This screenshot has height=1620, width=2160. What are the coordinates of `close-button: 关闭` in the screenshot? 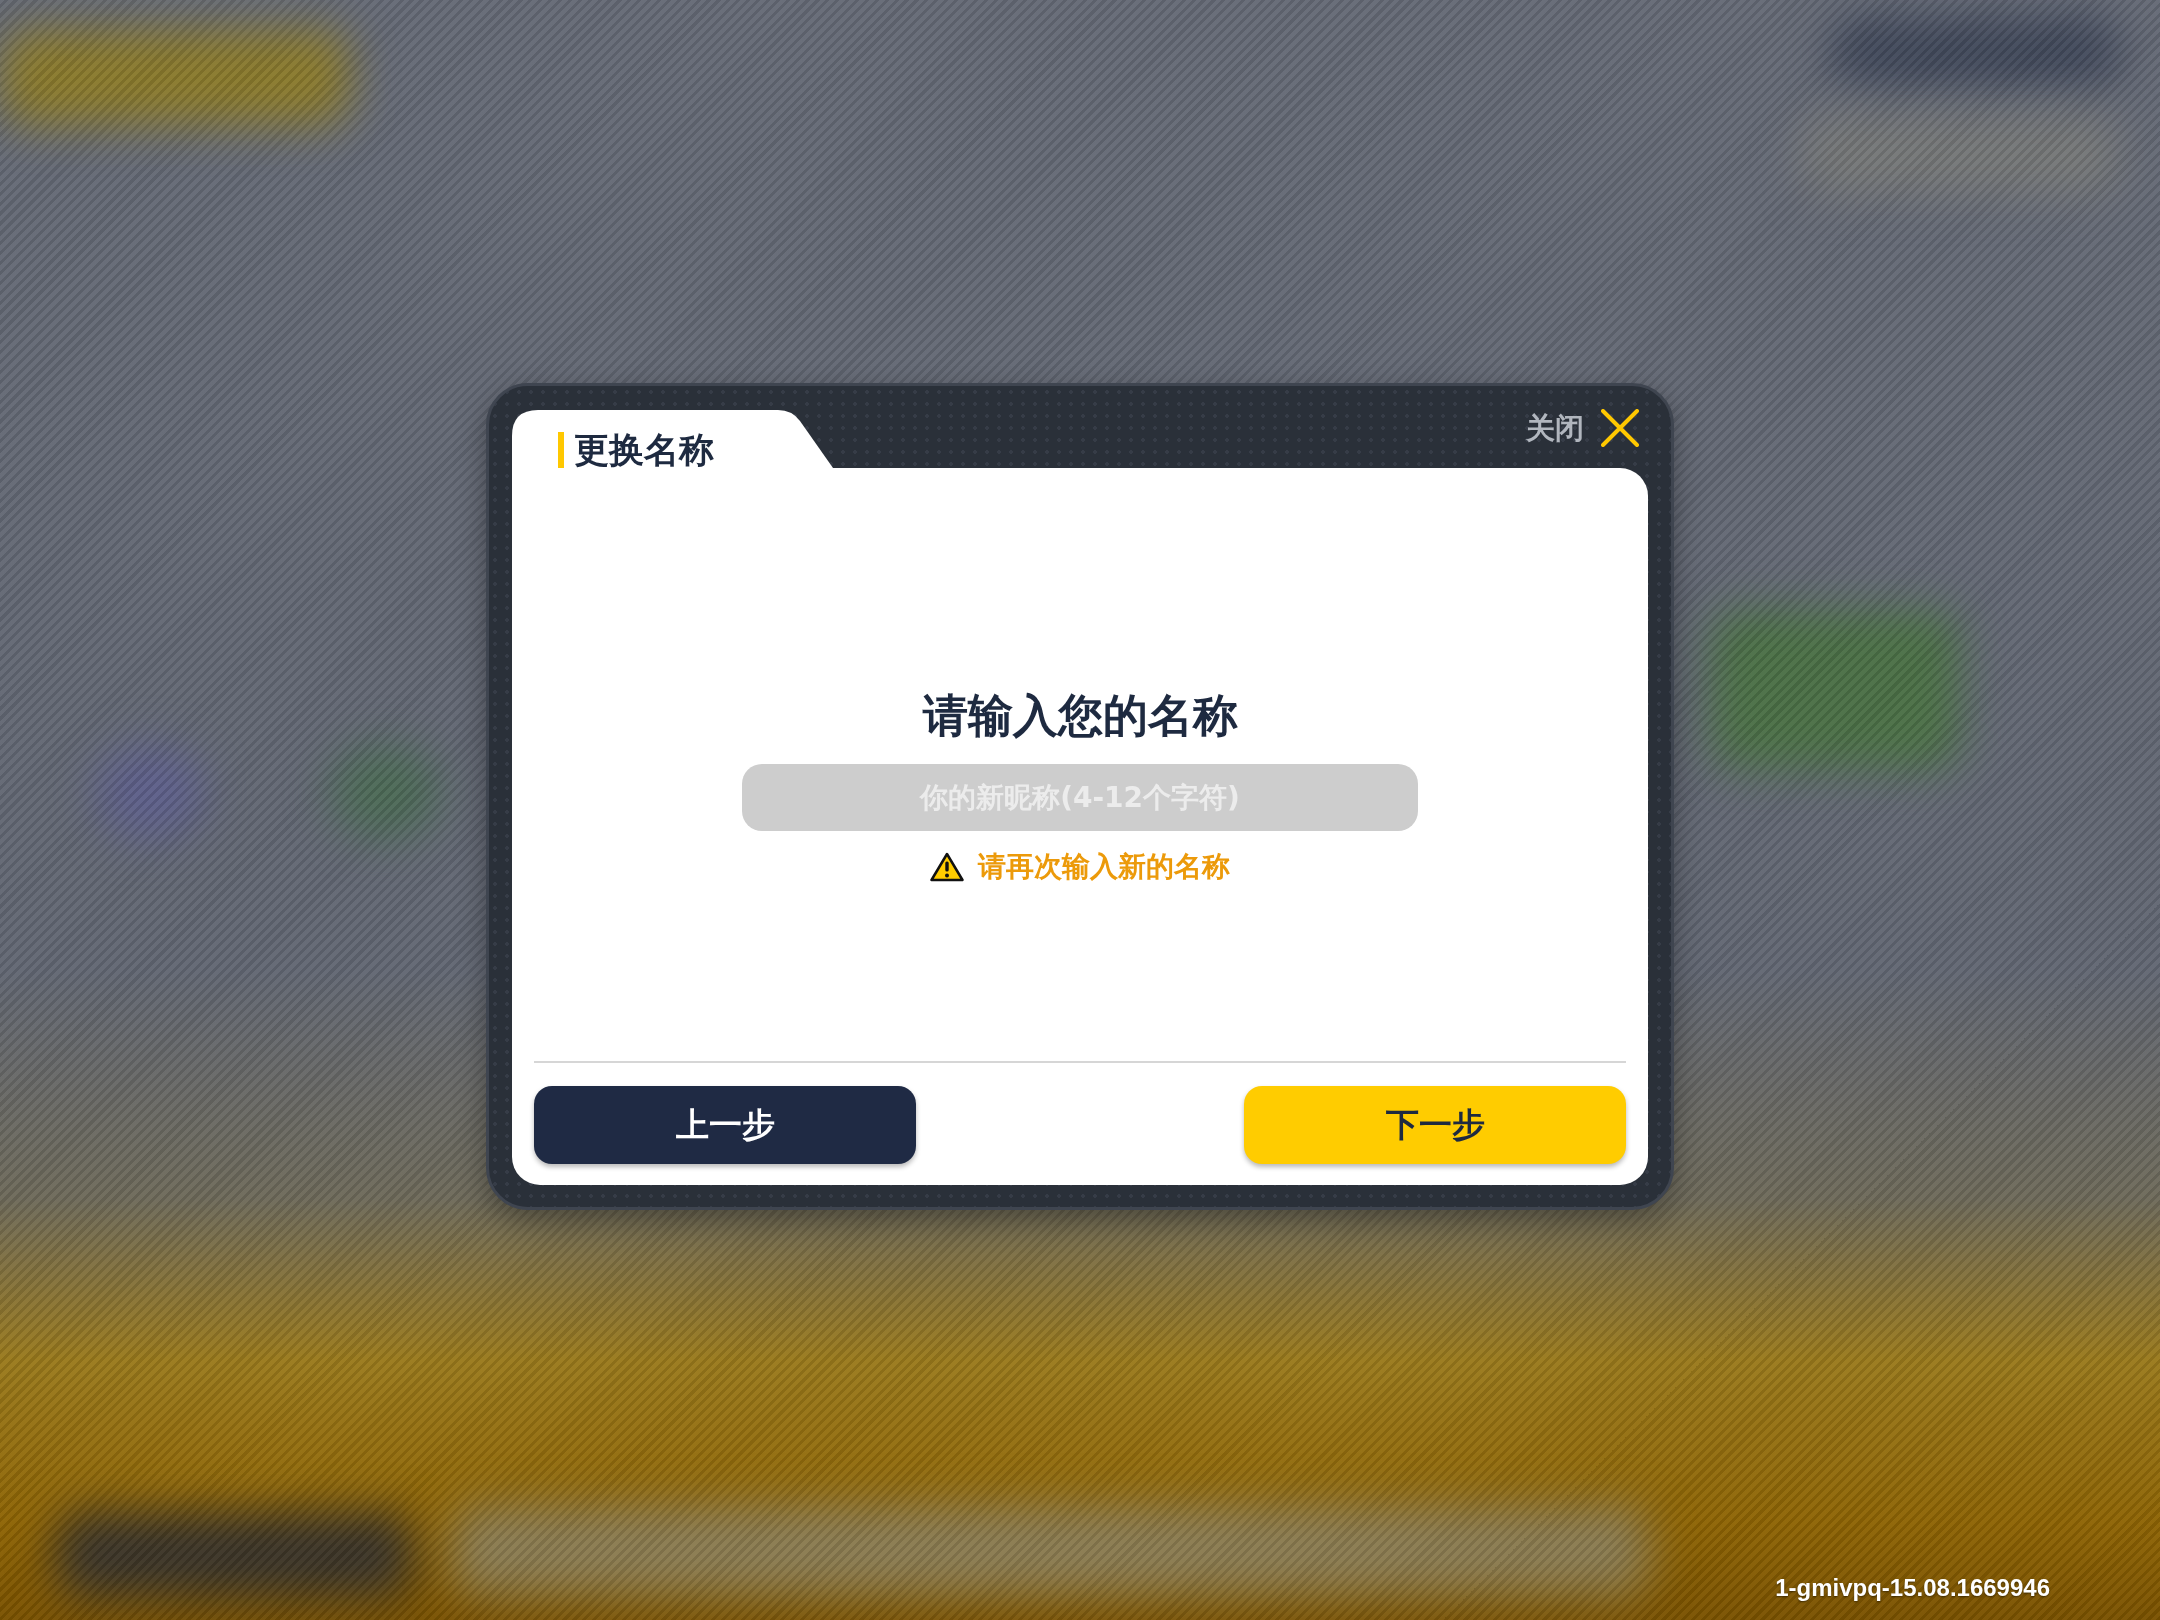 It's located at (1582, 428).